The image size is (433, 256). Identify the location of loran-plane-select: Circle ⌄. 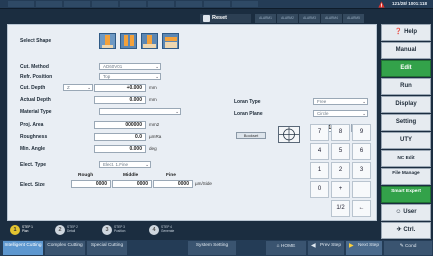
(340, 113).